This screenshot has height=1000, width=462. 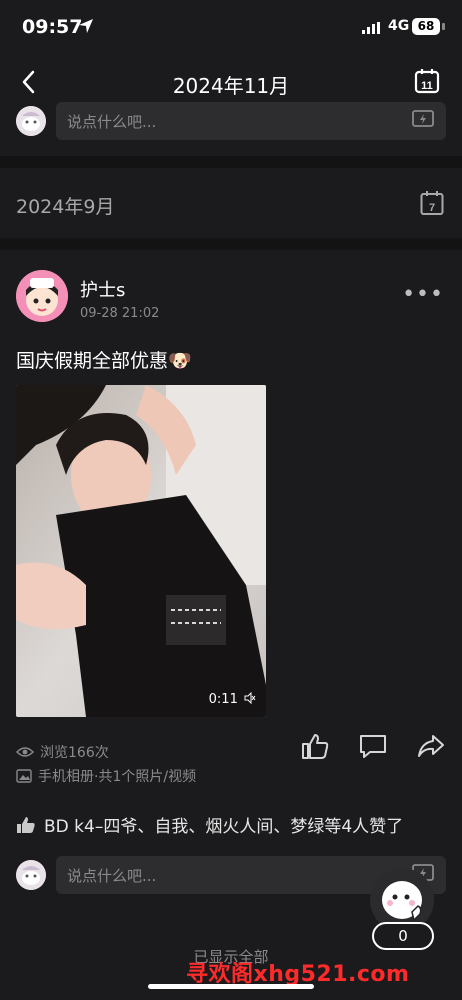 I want to click on calendar-day-text: 11, so click(x=427, y=86).